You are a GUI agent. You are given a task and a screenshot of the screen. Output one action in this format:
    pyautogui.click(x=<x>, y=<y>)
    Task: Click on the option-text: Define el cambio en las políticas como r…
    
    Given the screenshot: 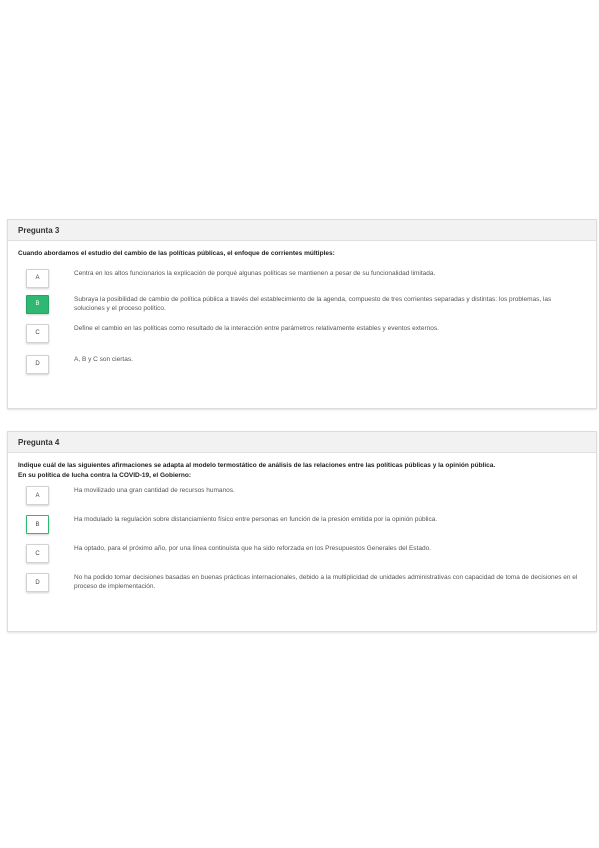 What is the action you would take?
    pyautogui.click(x=256, y=328)
    